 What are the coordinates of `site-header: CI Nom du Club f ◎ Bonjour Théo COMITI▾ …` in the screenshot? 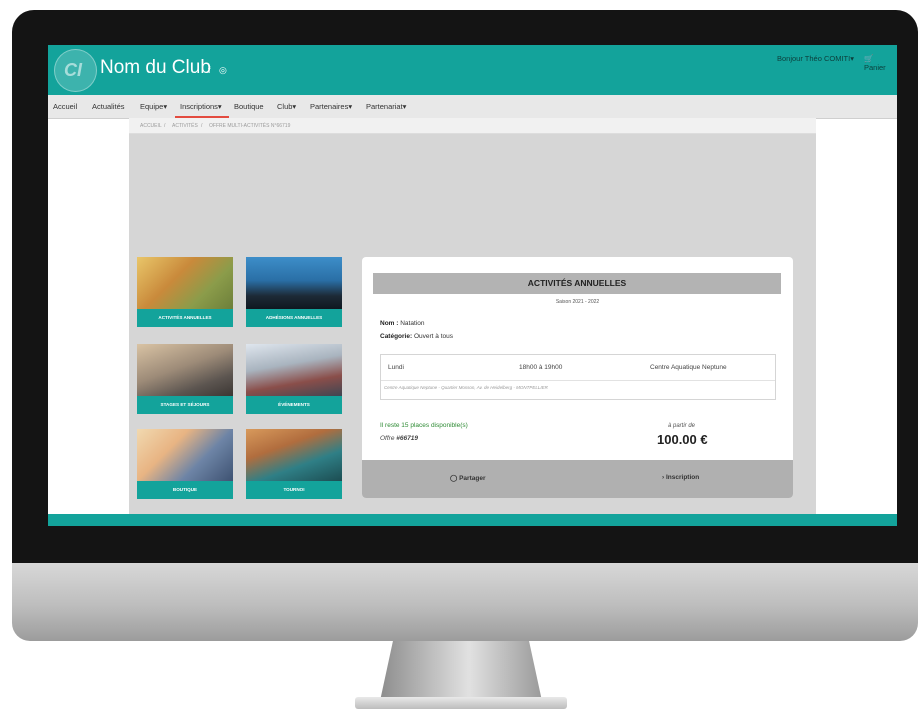 It's located at (472, 70).